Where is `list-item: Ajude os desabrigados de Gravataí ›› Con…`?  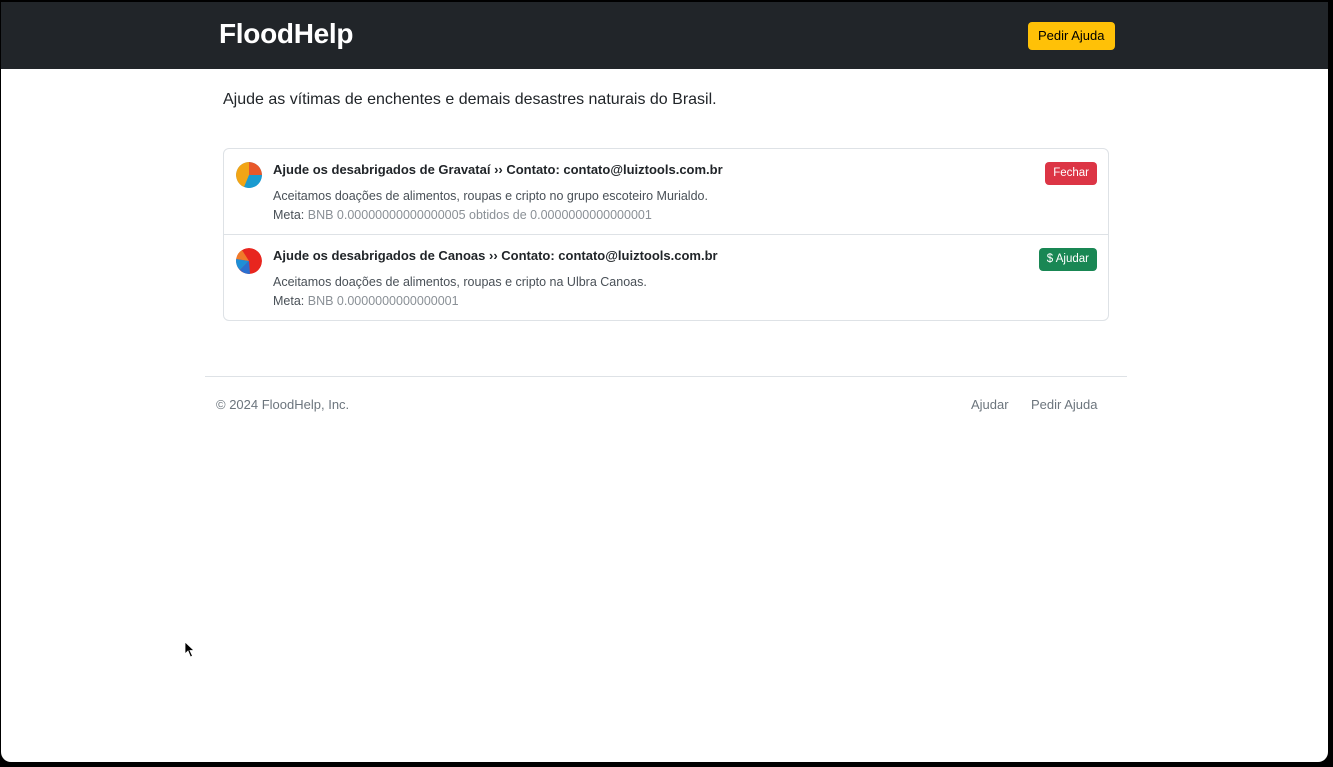
list-item: Ajude os desabrigados de Gravataí ›› Con… is located at coordinates (666, 191).